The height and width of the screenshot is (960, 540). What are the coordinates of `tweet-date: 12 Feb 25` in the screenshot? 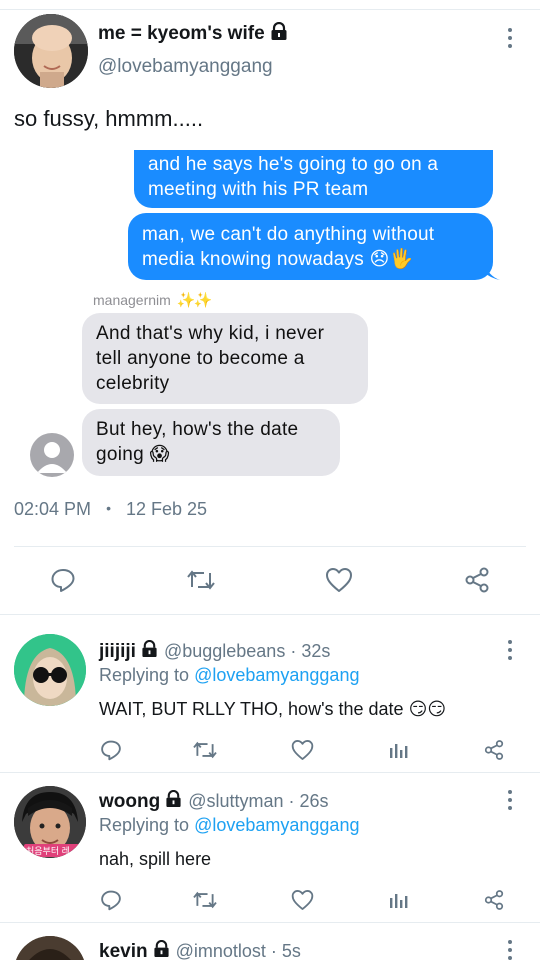 It's located at (166, 509).